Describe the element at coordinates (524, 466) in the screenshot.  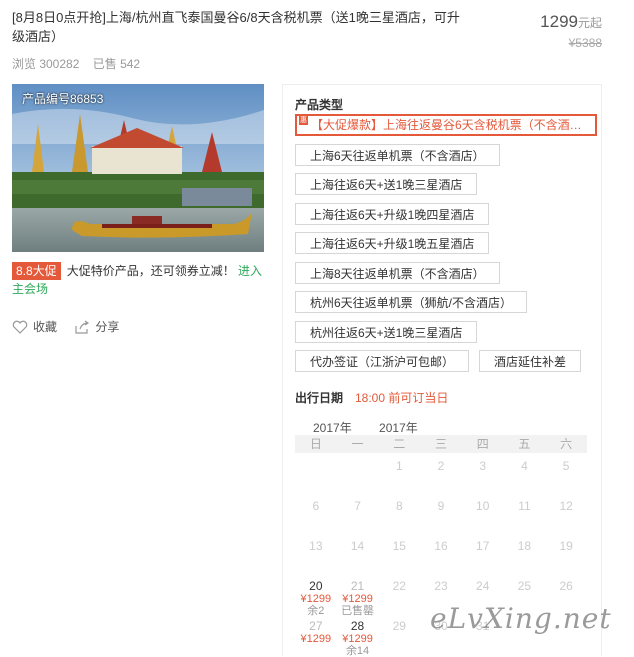
I see `day-number: 4` at that location.